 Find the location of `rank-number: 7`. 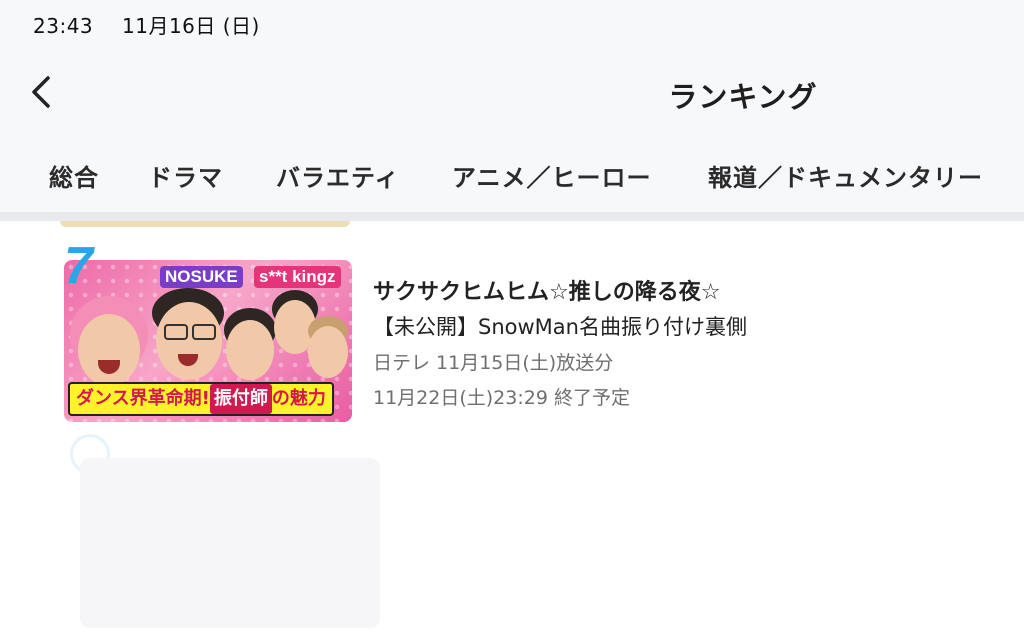

rank-number: 7 is located at coordinates (78, 266).